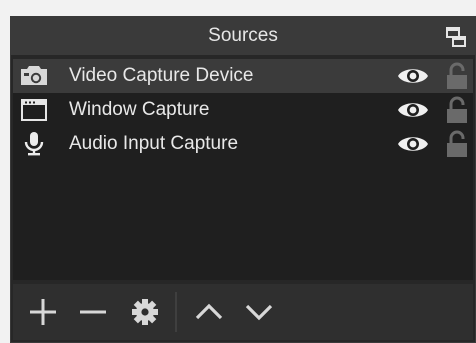 The width and height of the screenshot is (476, 343). I want to click on source-row-window-capture: Window Capture, so click(243, 110).